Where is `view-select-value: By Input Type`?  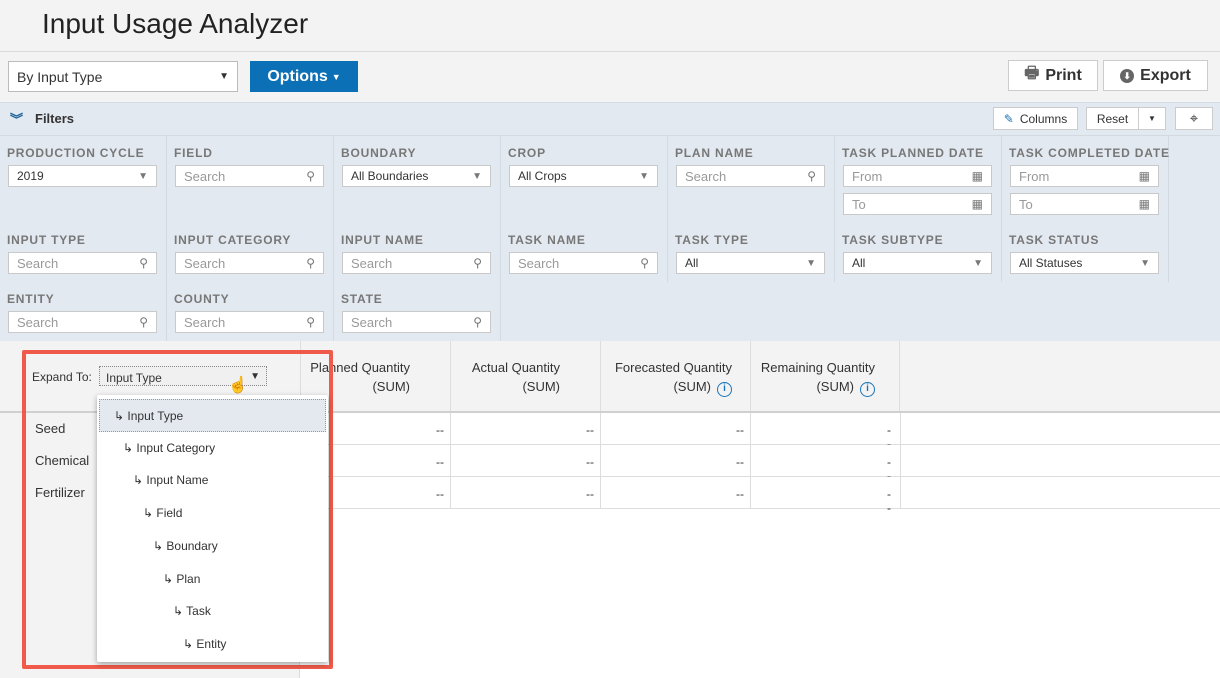 view-select-value: By Input Type is located at coordinates (60, 76).